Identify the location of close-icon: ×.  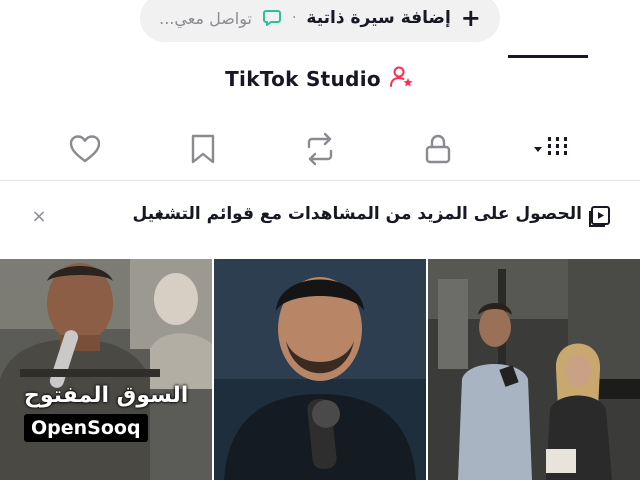
(39, 216).